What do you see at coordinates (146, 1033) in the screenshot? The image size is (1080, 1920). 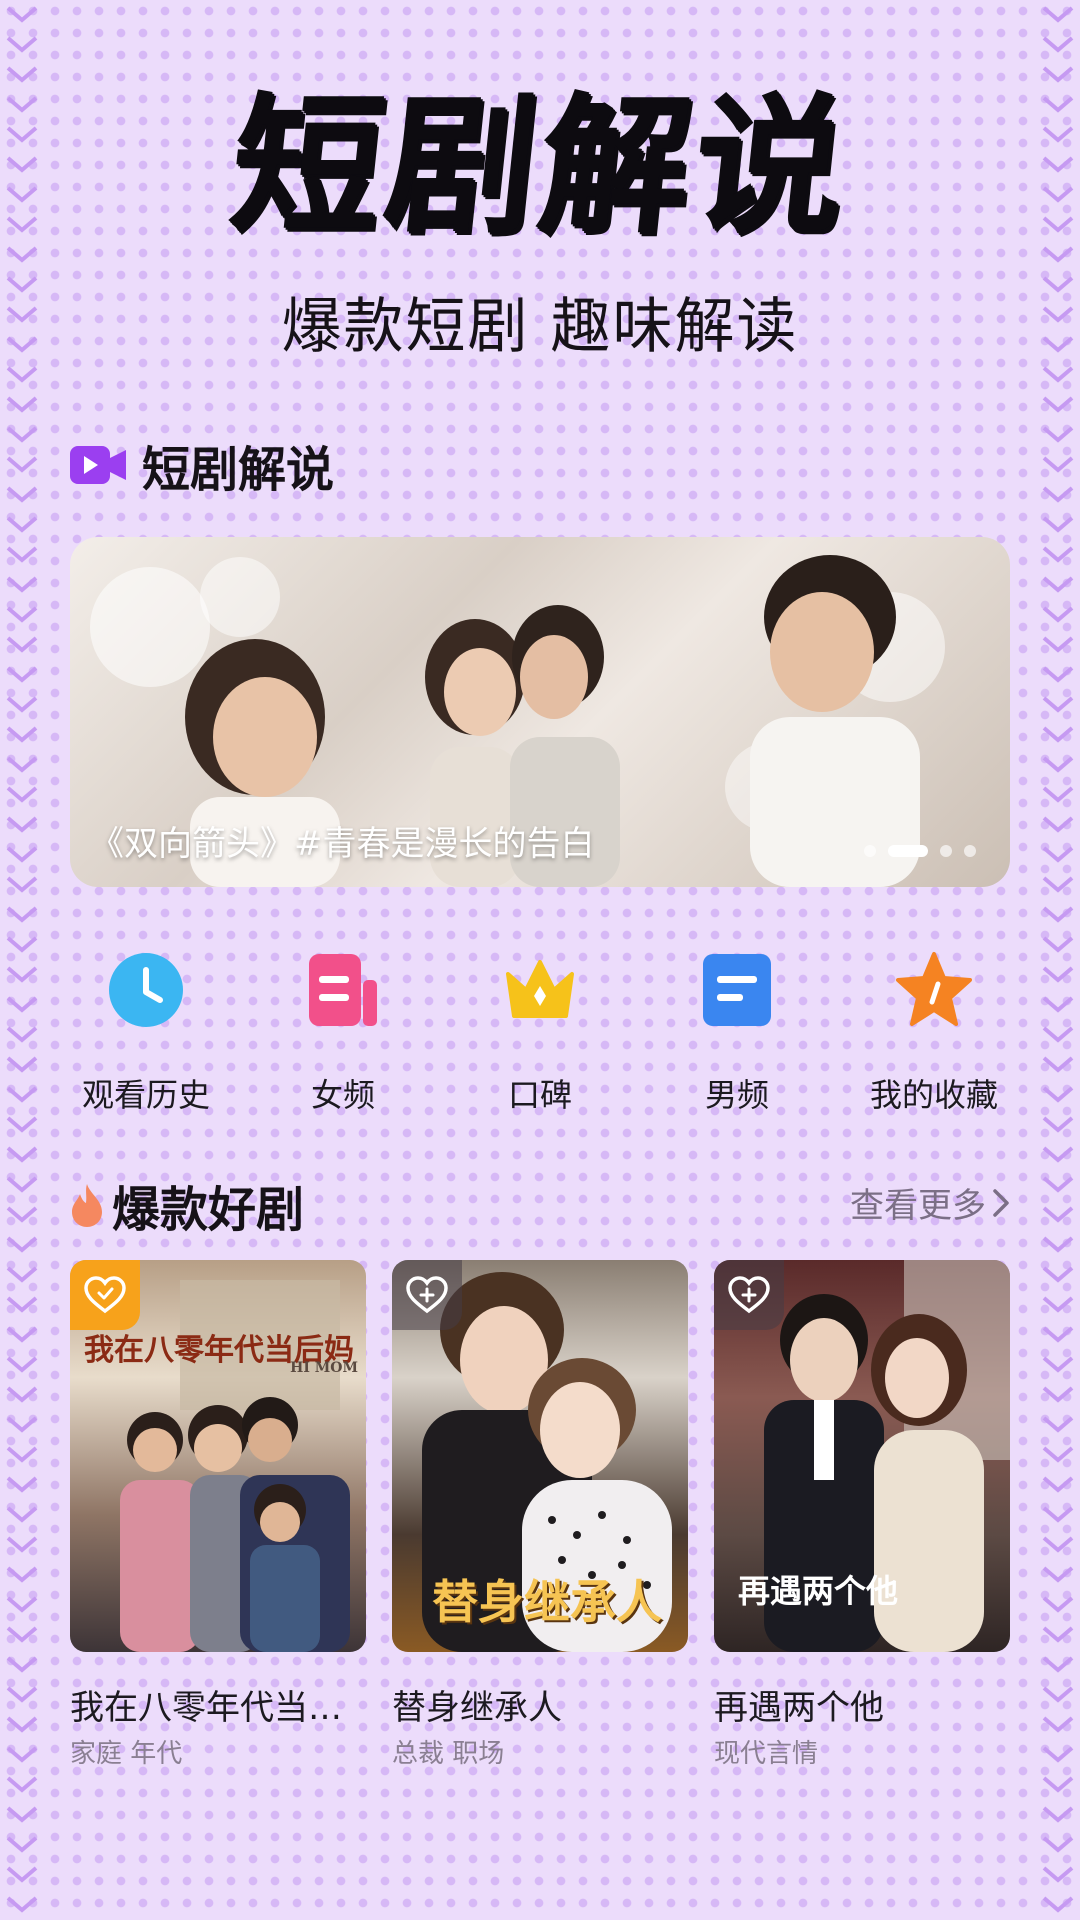 I see `quick-entry-history: 观看历史` at bounding box center [146, 1033].